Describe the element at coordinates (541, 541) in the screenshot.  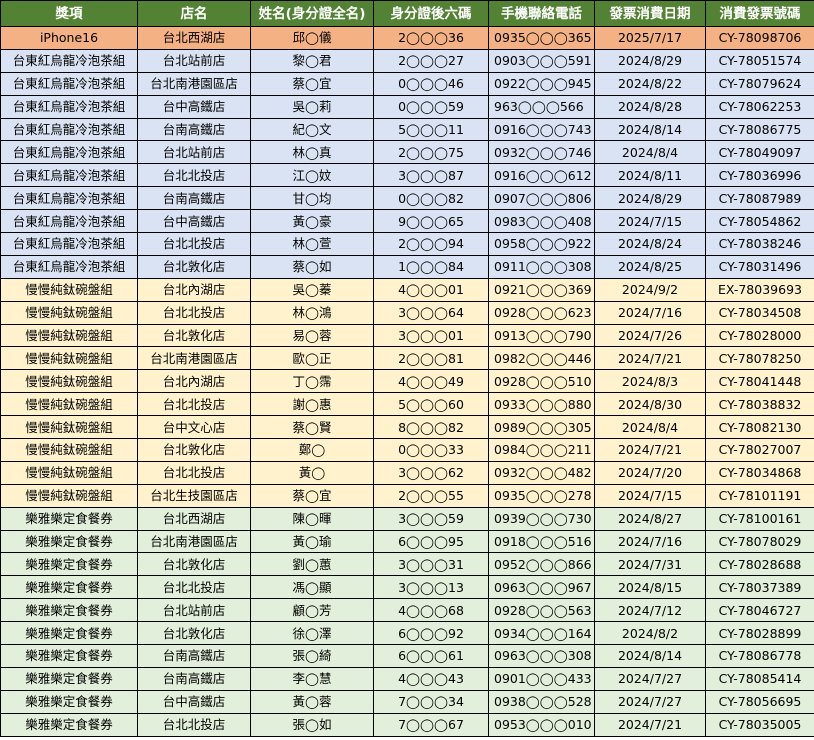
I see `cell-phone: 0918◯◯◯516` at that location.